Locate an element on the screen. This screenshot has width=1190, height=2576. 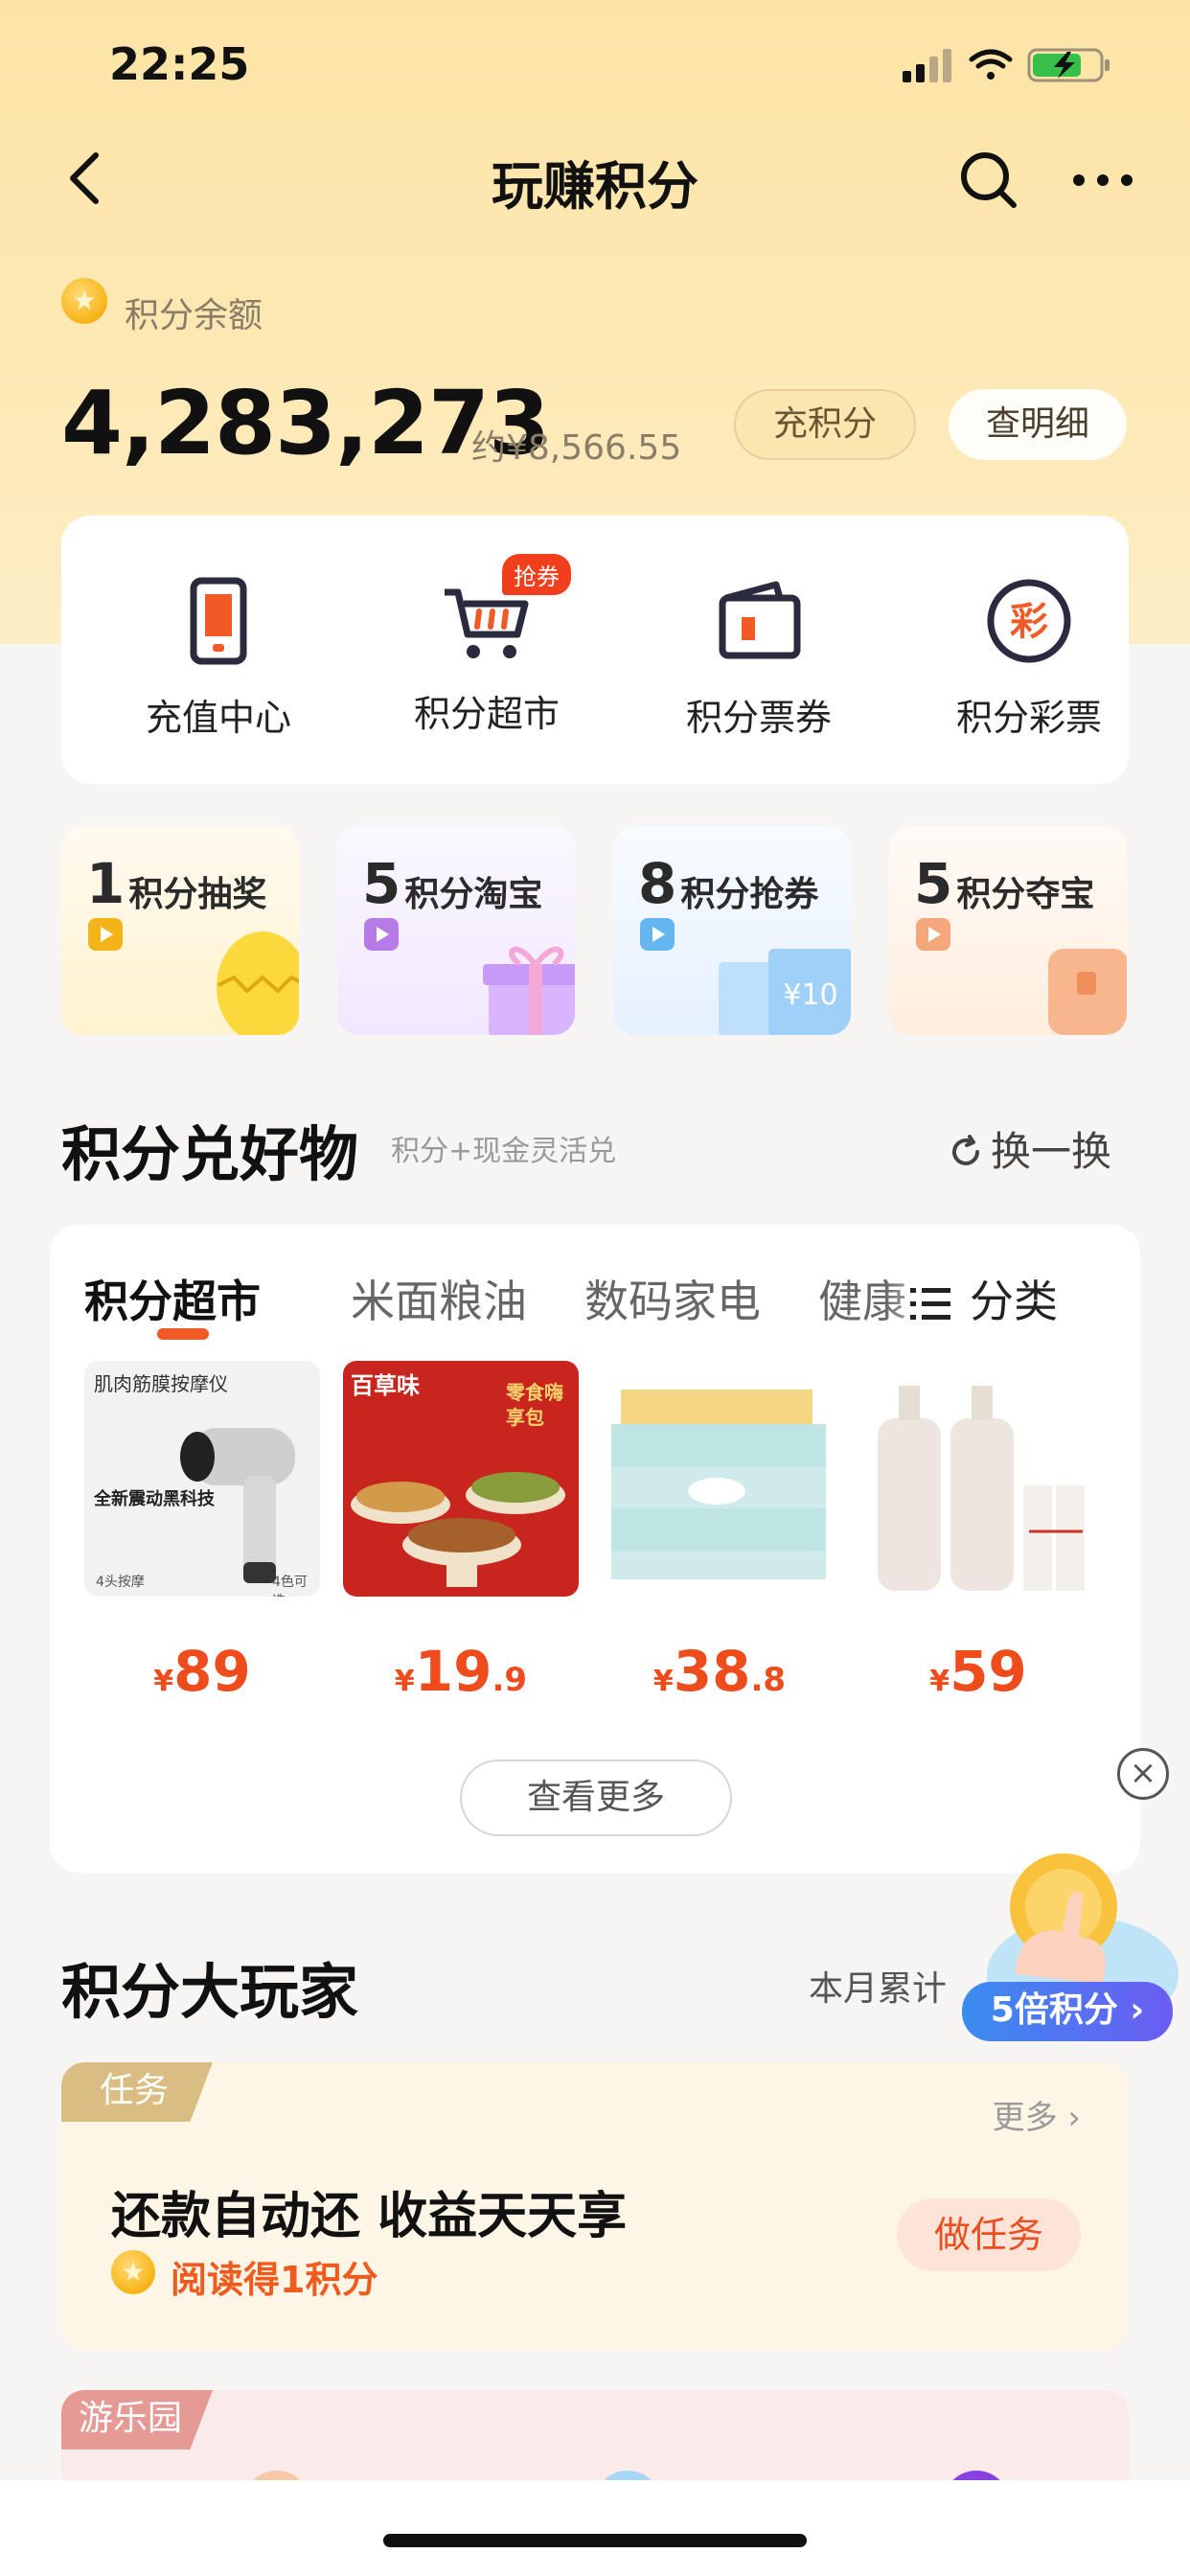
refresh-icon is located at coordinates (966, 1150).